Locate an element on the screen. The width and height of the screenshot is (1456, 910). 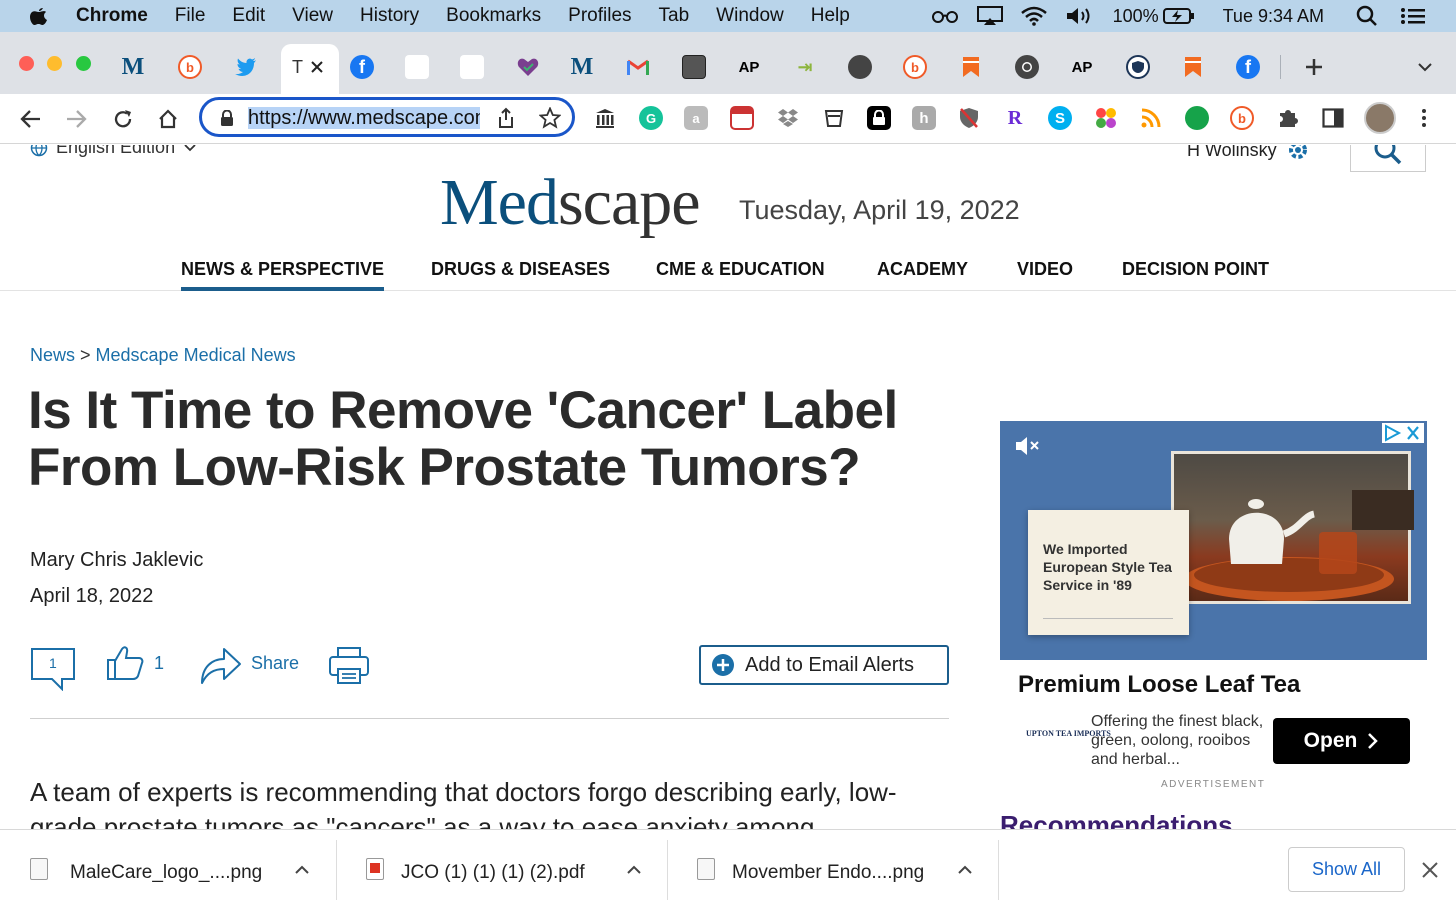
r-extension-icon: R is located at coordinates (1015, 118).